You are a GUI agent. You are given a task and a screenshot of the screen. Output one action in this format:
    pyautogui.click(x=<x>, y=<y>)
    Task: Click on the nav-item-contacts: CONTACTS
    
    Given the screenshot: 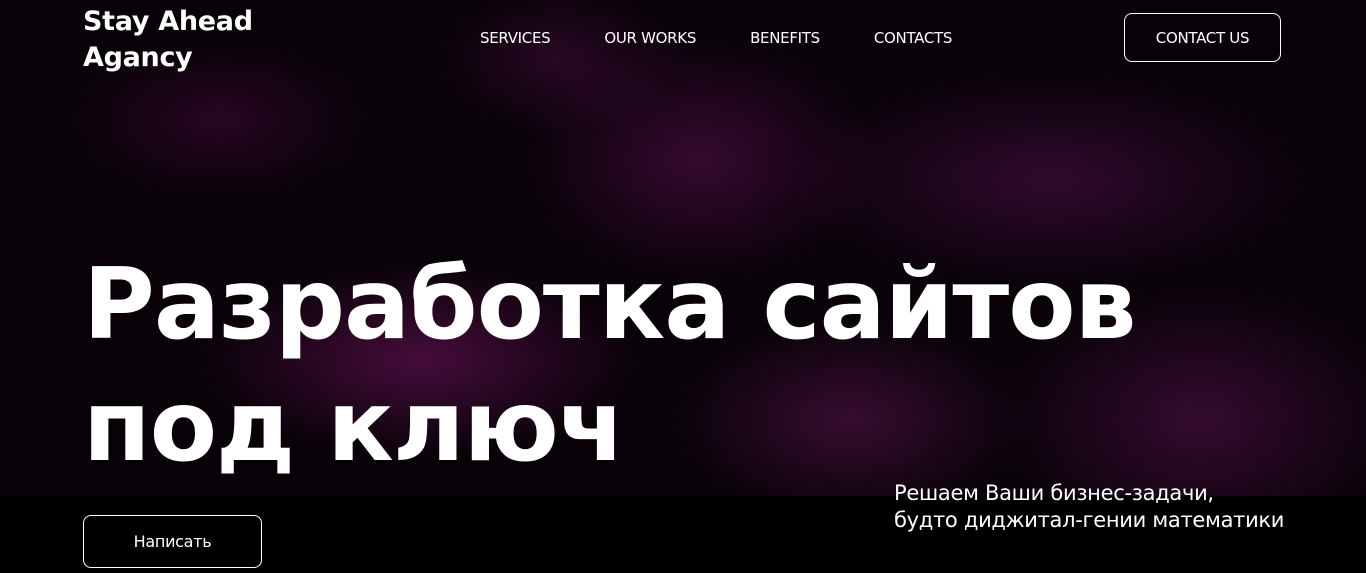 What is the action you would take?
    pyautogui.click(x=913, y=38)
    